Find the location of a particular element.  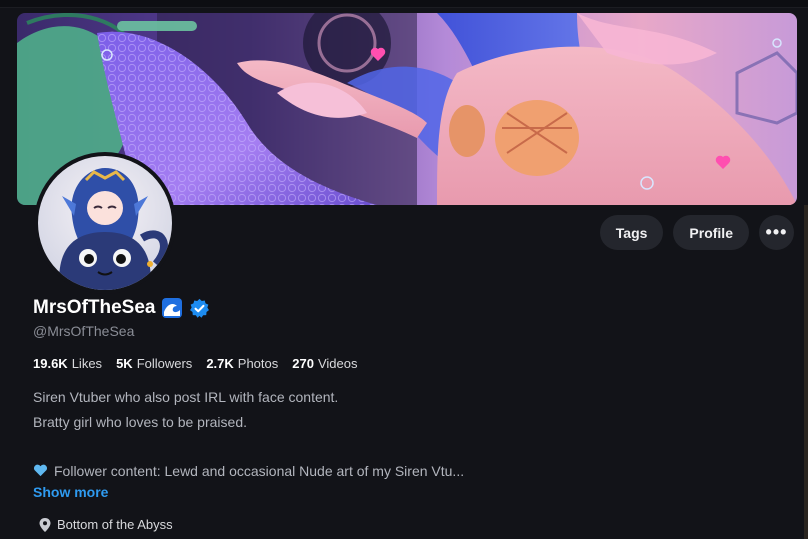

stat-value: 2.7K is located at coordinates (220, 363).